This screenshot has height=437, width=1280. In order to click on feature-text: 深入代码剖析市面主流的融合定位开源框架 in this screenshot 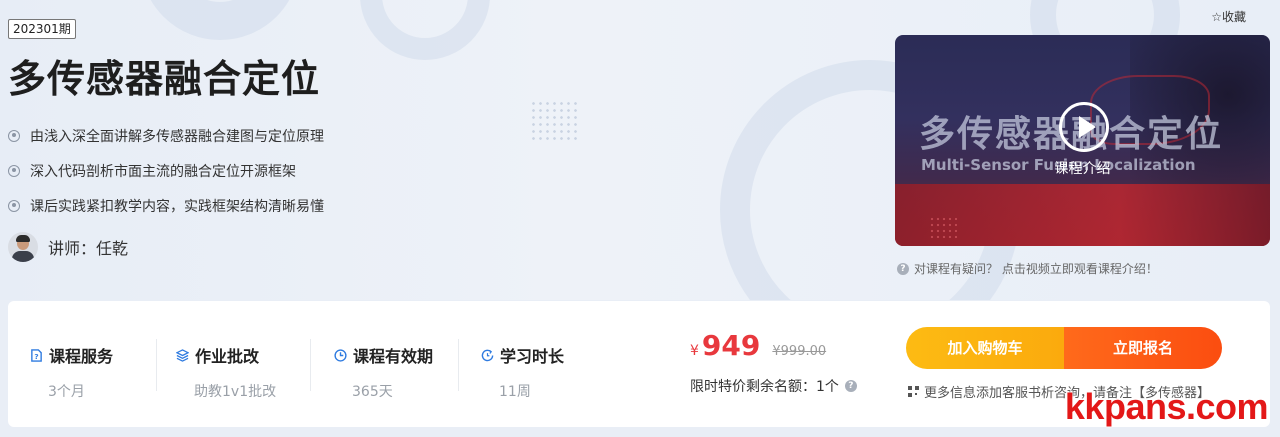, I will do `click(163, 171)`.